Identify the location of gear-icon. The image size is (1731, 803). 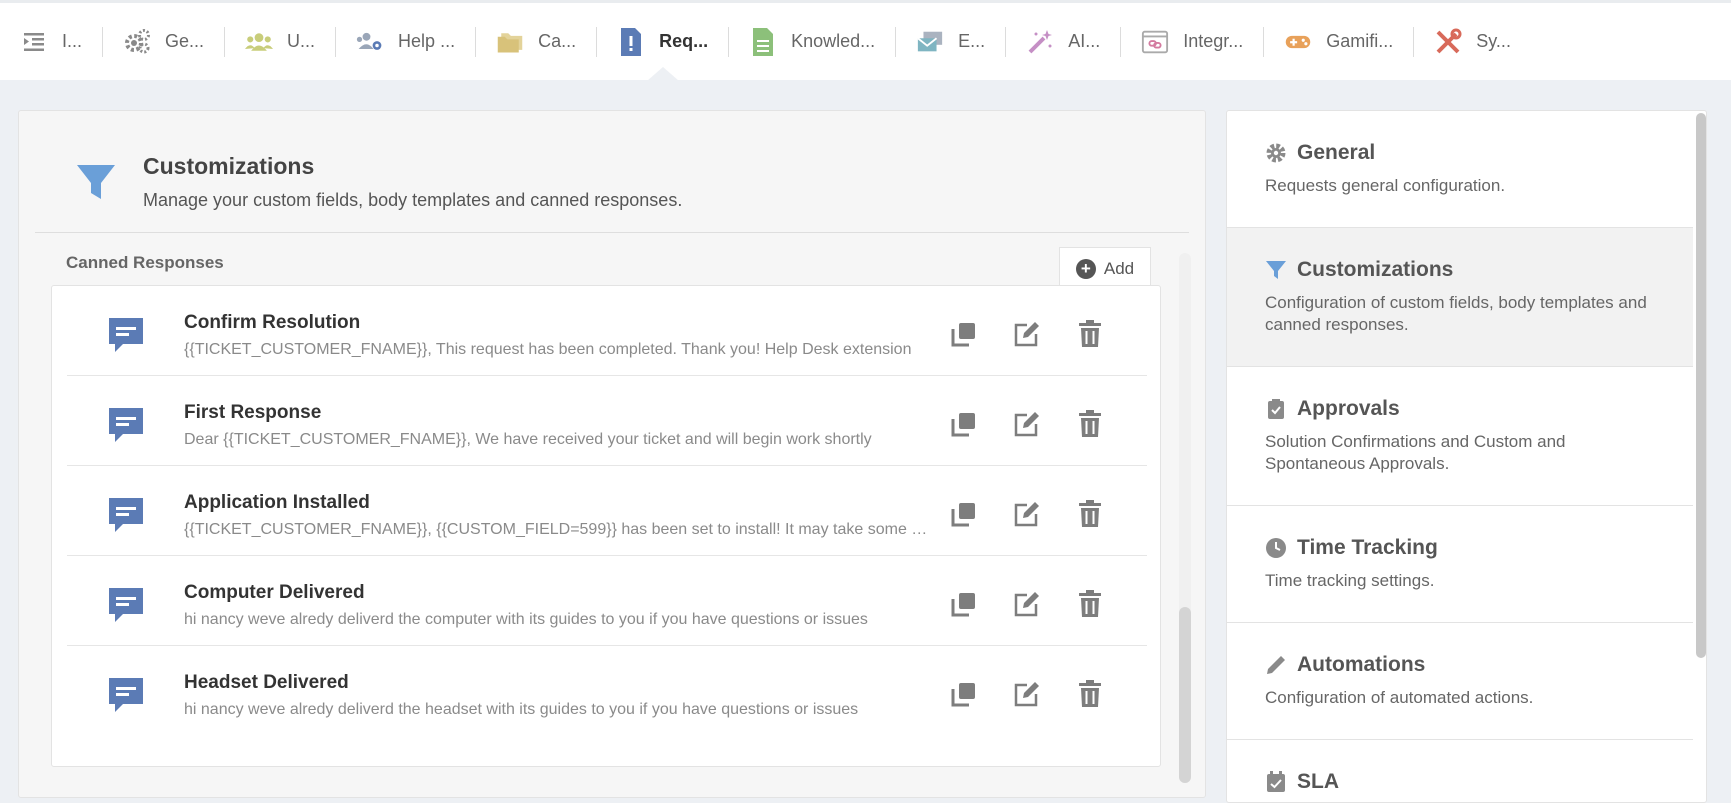
(1276, 153).